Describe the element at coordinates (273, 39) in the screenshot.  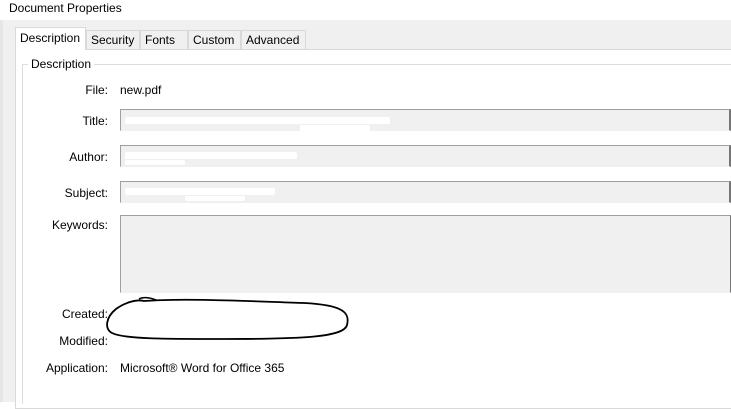
I see `tab-advanced: Advanced` at that location.